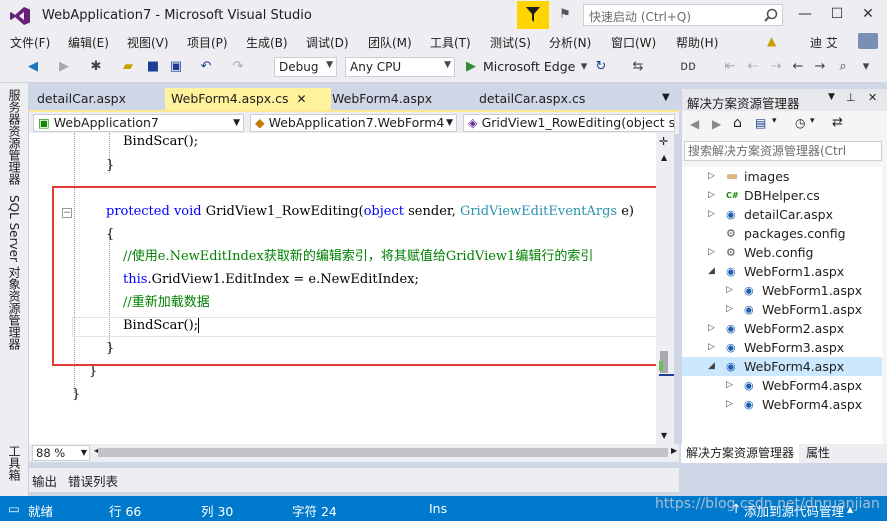 Image resolution: width=887 pixels, height=521 pixels. I want to click on tab-solution-explorer: 解决方案资源管理器, so click(740, 453).